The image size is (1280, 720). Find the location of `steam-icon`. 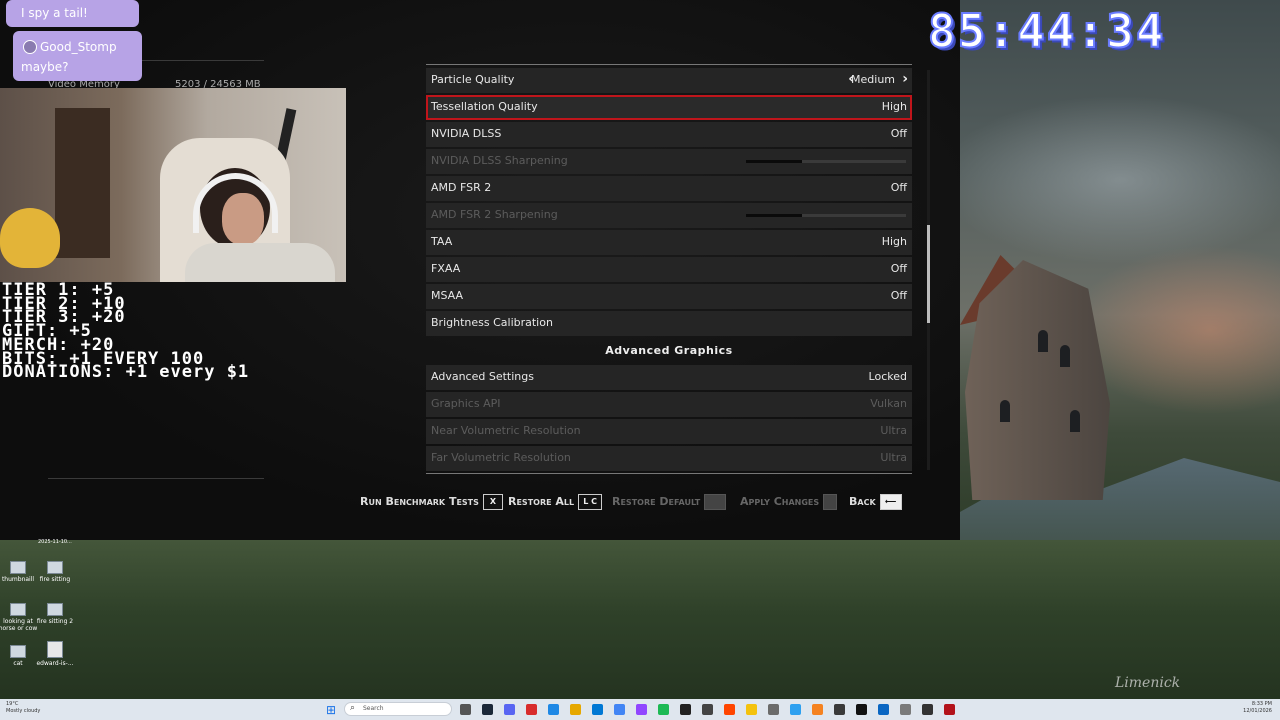

steam-icon is located at coordinates (487, 709).